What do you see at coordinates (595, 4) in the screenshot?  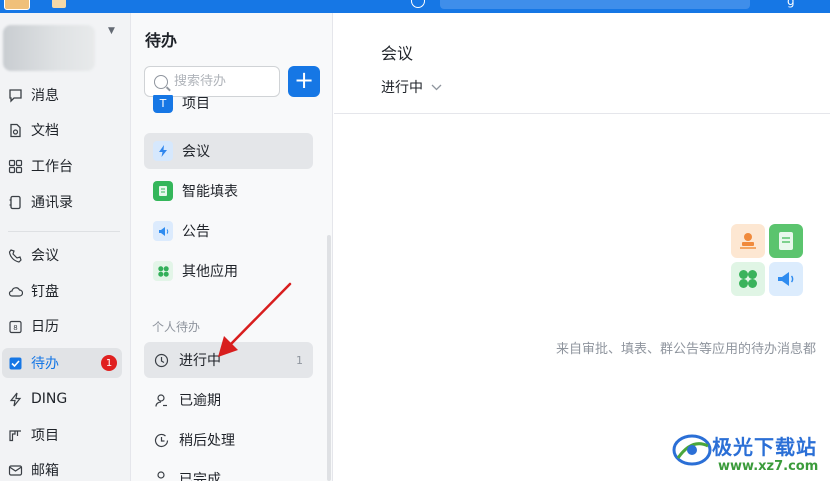 I see `global-search-bar` at bounding box center [595, 4].